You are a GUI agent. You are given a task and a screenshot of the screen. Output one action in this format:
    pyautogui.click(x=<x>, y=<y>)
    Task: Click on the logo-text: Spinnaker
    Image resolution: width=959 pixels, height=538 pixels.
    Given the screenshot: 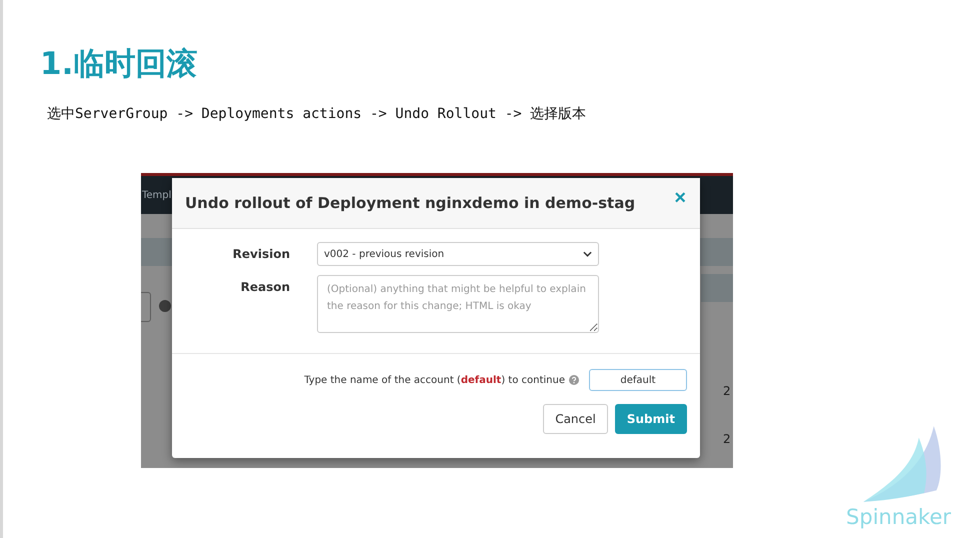 What is the action you would take?
    pyautogui.click(x=898, y=517)
    